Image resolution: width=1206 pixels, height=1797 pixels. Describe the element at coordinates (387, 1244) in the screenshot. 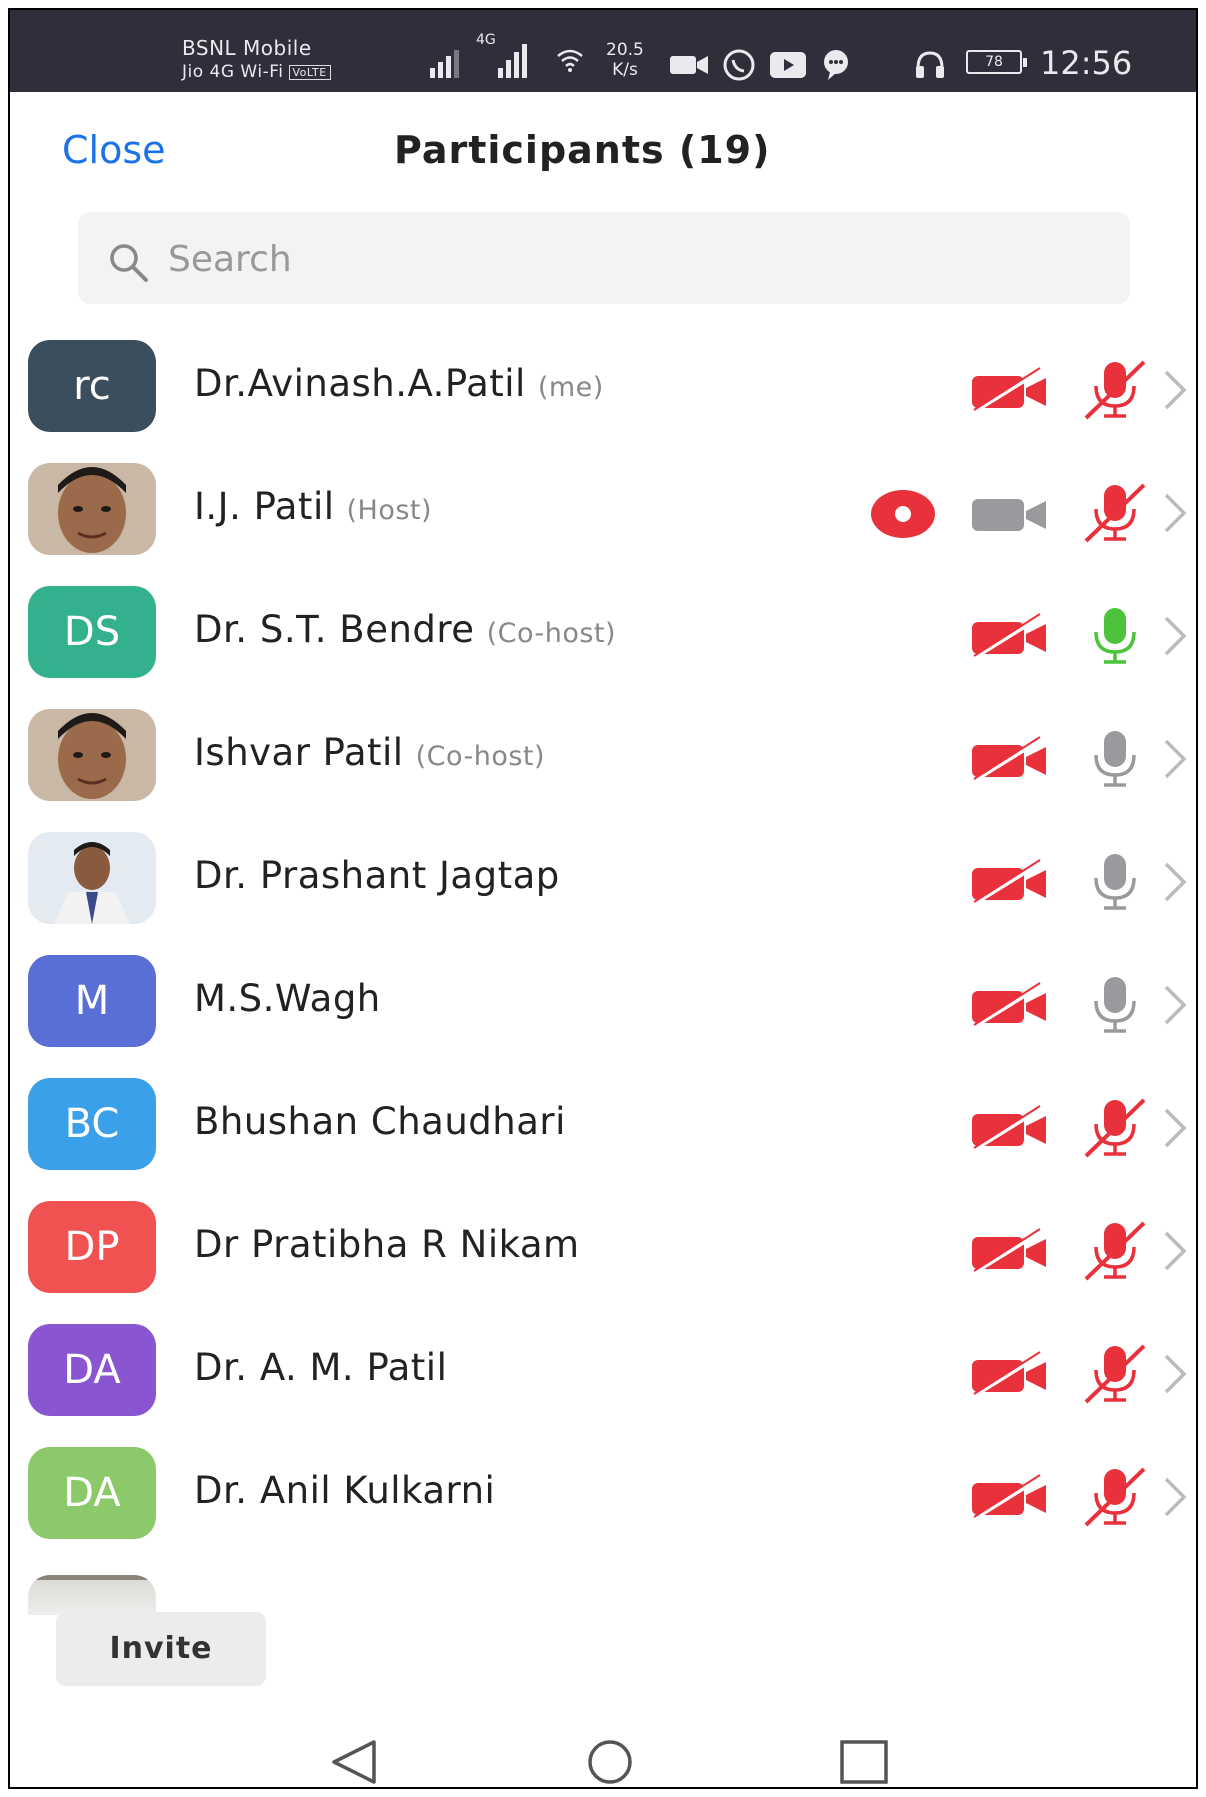

I see `participant-name: Dr Pratibha R Nikam` at that location.